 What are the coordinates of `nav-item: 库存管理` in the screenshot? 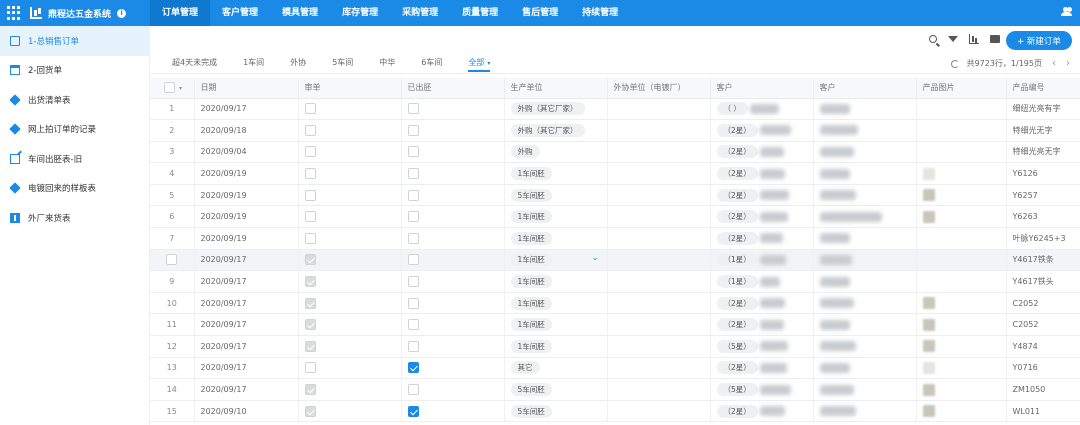 It's located at (360, 13).